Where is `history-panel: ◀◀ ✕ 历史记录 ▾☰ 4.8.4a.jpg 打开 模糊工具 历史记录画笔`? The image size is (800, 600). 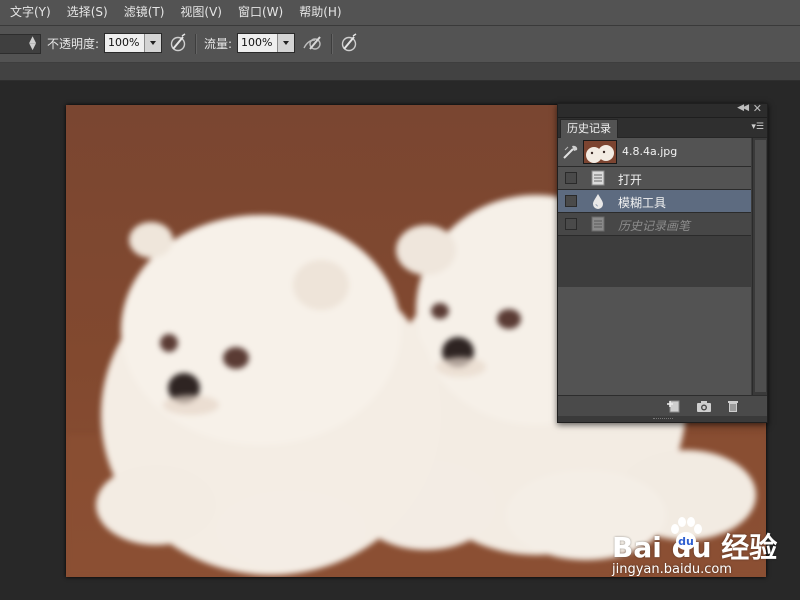
history-panel: ◀◀ ✕ 历史记录 ▾☰ 4.8.4a.jpg 打开 模糊工具 历史记录画笔 is located at coordinates (662, 262).